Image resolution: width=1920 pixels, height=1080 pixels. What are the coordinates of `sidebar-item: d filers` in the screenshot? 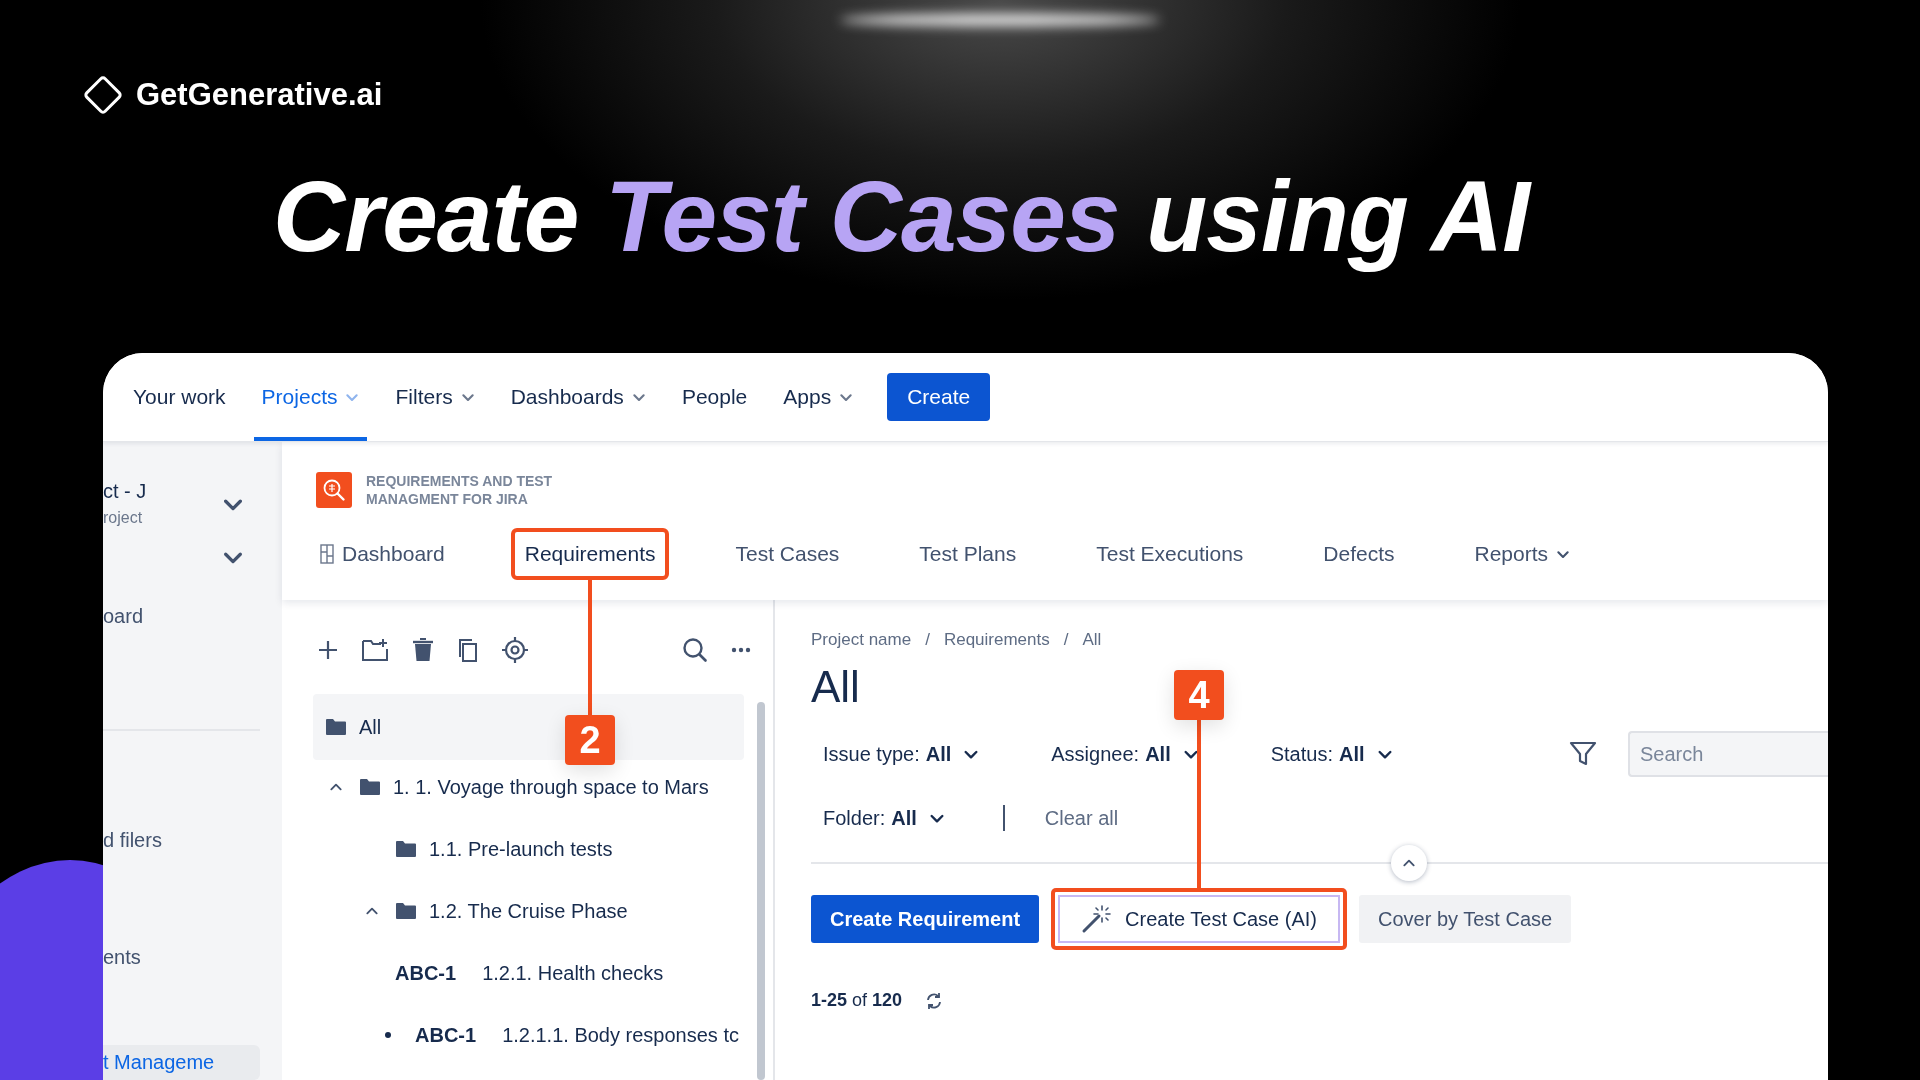 It's located at (192, 840).